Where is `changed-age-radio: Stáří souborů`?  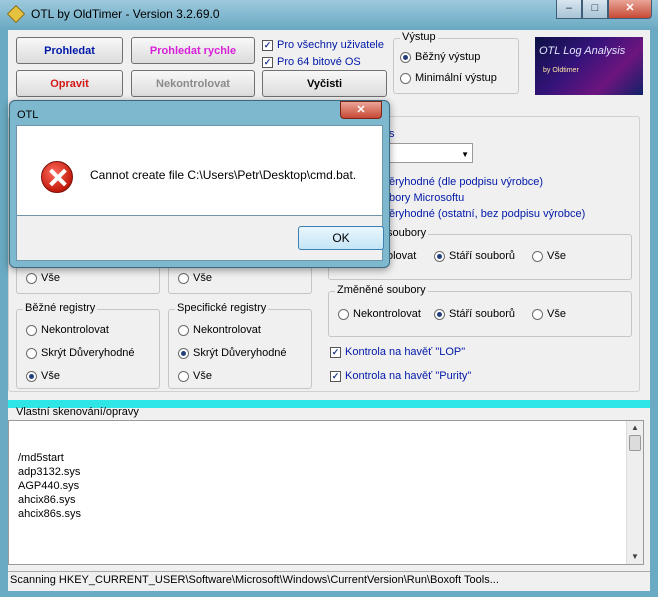
changed-age-radio: Stáří souborů is located at coordinates (474, 314).